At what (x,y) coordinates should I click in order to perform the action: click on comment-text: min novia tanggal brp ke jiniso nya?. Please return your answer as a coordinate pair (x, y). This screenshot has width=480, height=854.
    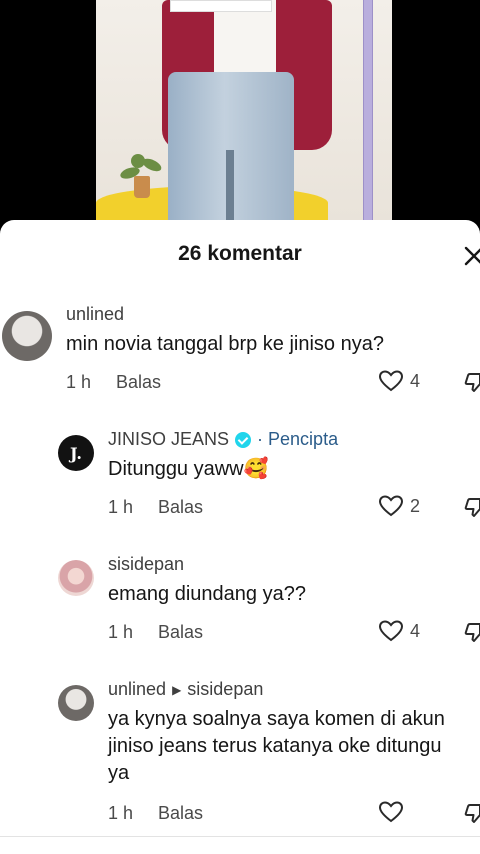
    Looking at the image, I should click on (225, 344).